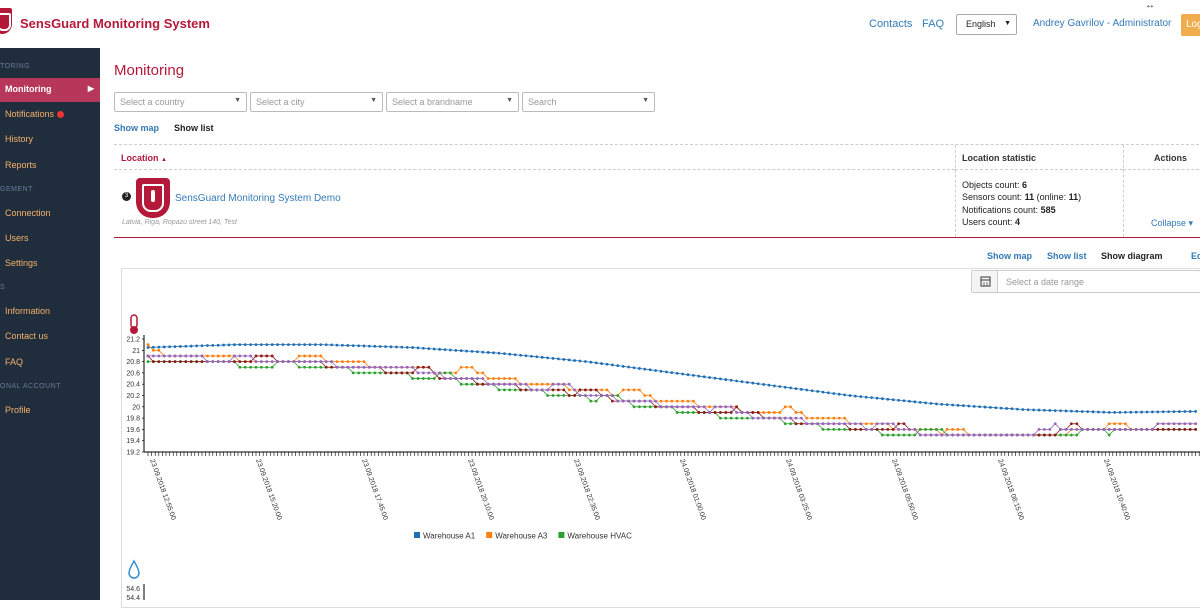  What do you see at coordinates (991, 222) in the screenshot?
I see `users-count: Users count: 4` at bounding box center [991, 222].